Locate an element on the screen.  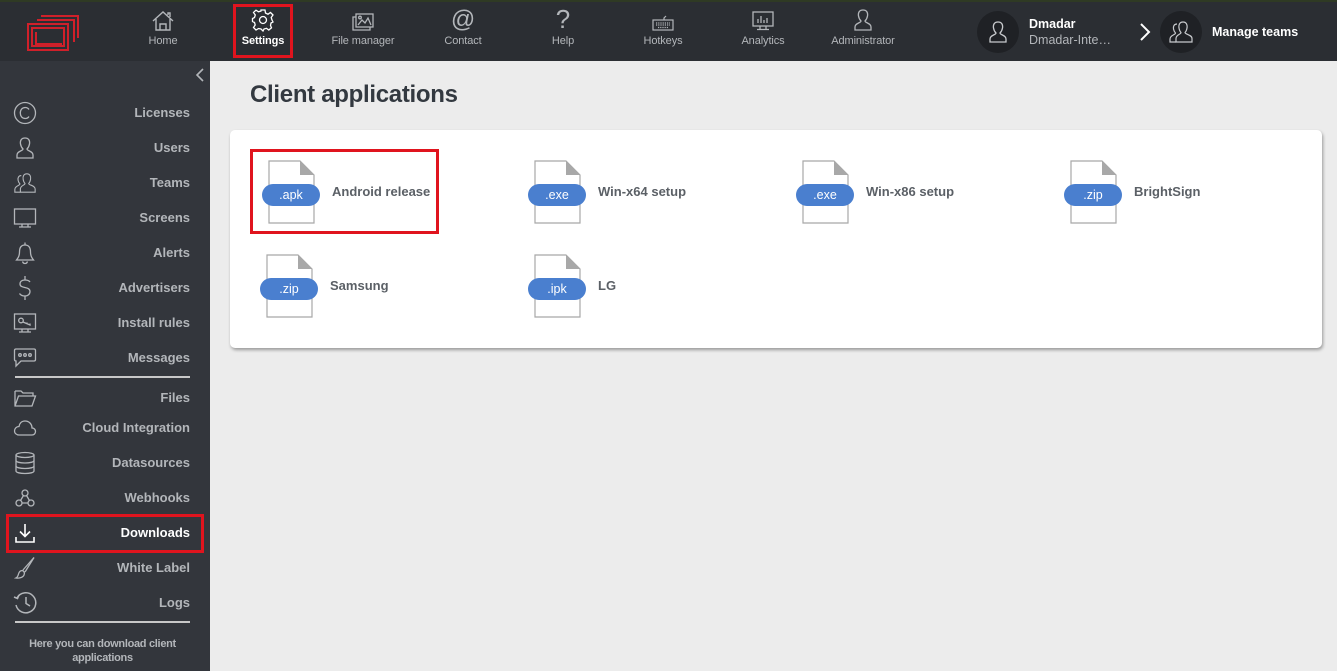
file-extension-badge: .zip is located at coordinates (289, 289).